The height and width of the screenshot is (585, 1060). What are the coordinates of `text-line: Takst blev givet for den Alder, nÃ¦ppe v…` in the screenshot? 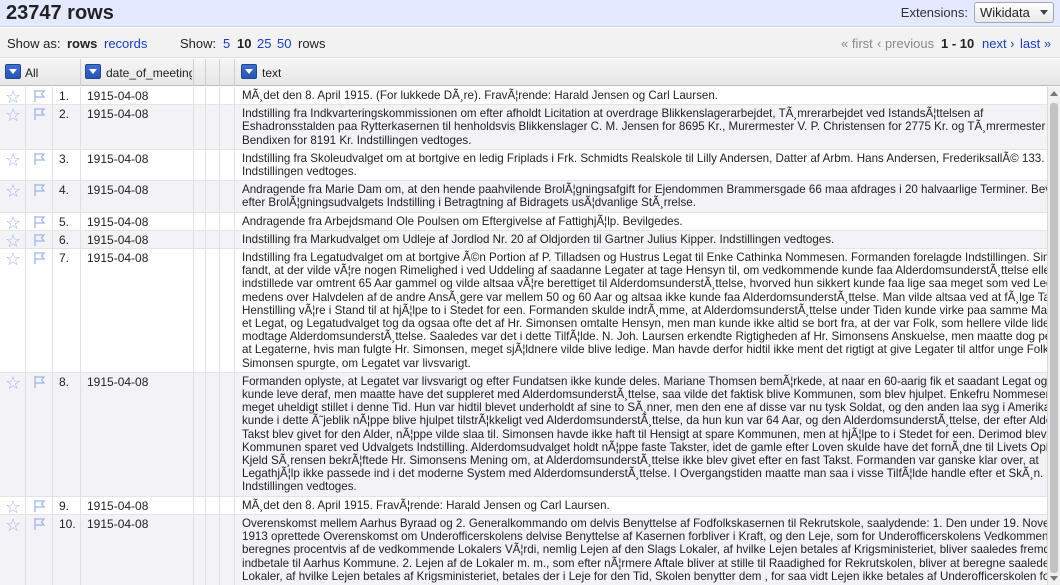 It's located at (644, 434).